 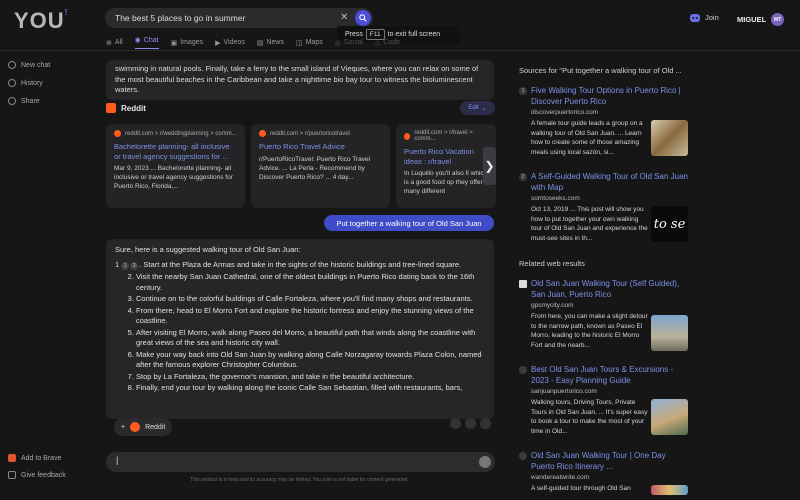 What do you see at coordinates (299, 43) in the screenshot?
I see `map-icon: ◫` at bounding box center [299, 43].